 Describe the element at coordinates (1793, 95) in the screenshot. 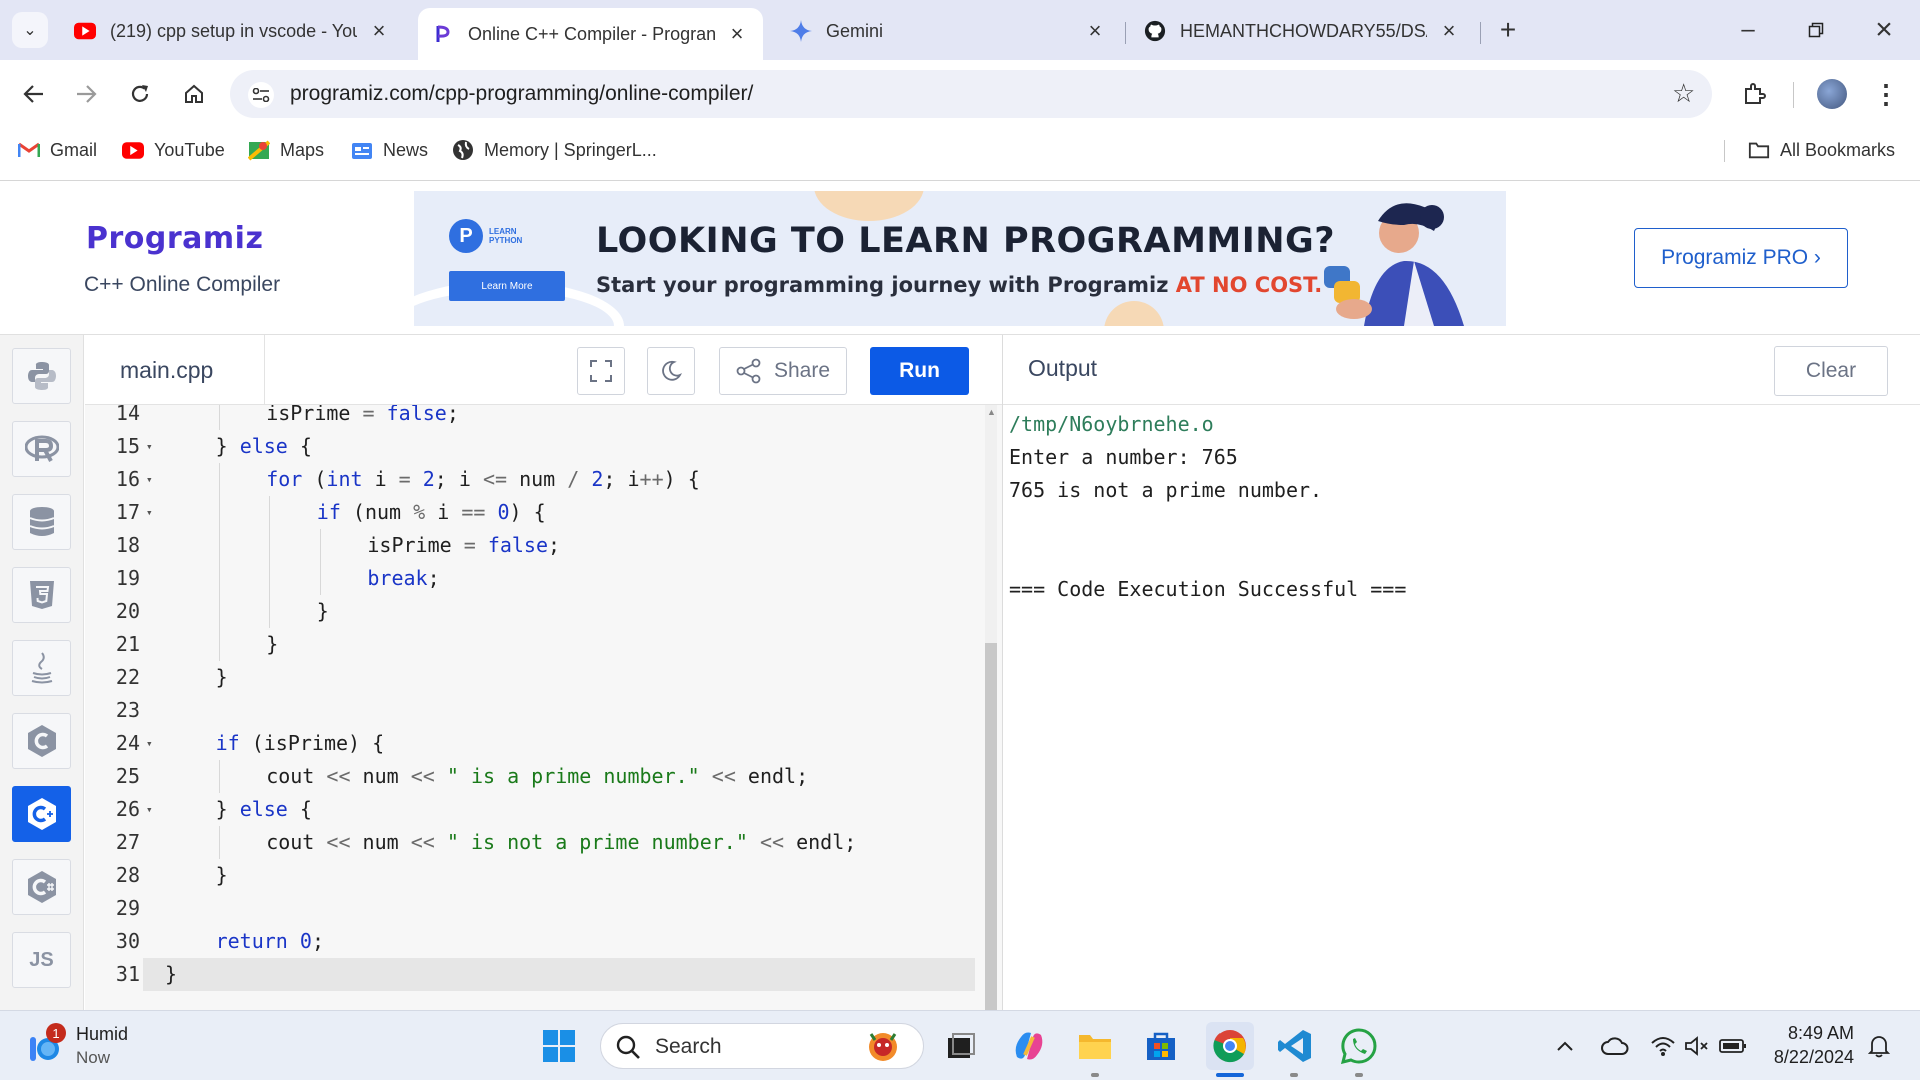

I see `toolbar-divider` at that location.